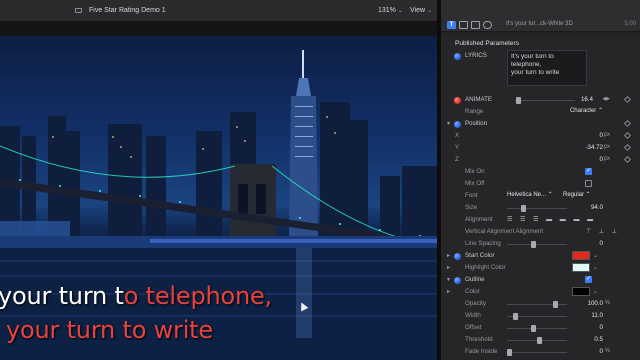 This screenshot has height=360, width=640. What do you see at coordinates (487, 25) in the screenshot?
I see `info-icon` at bounding box center [487, 25].